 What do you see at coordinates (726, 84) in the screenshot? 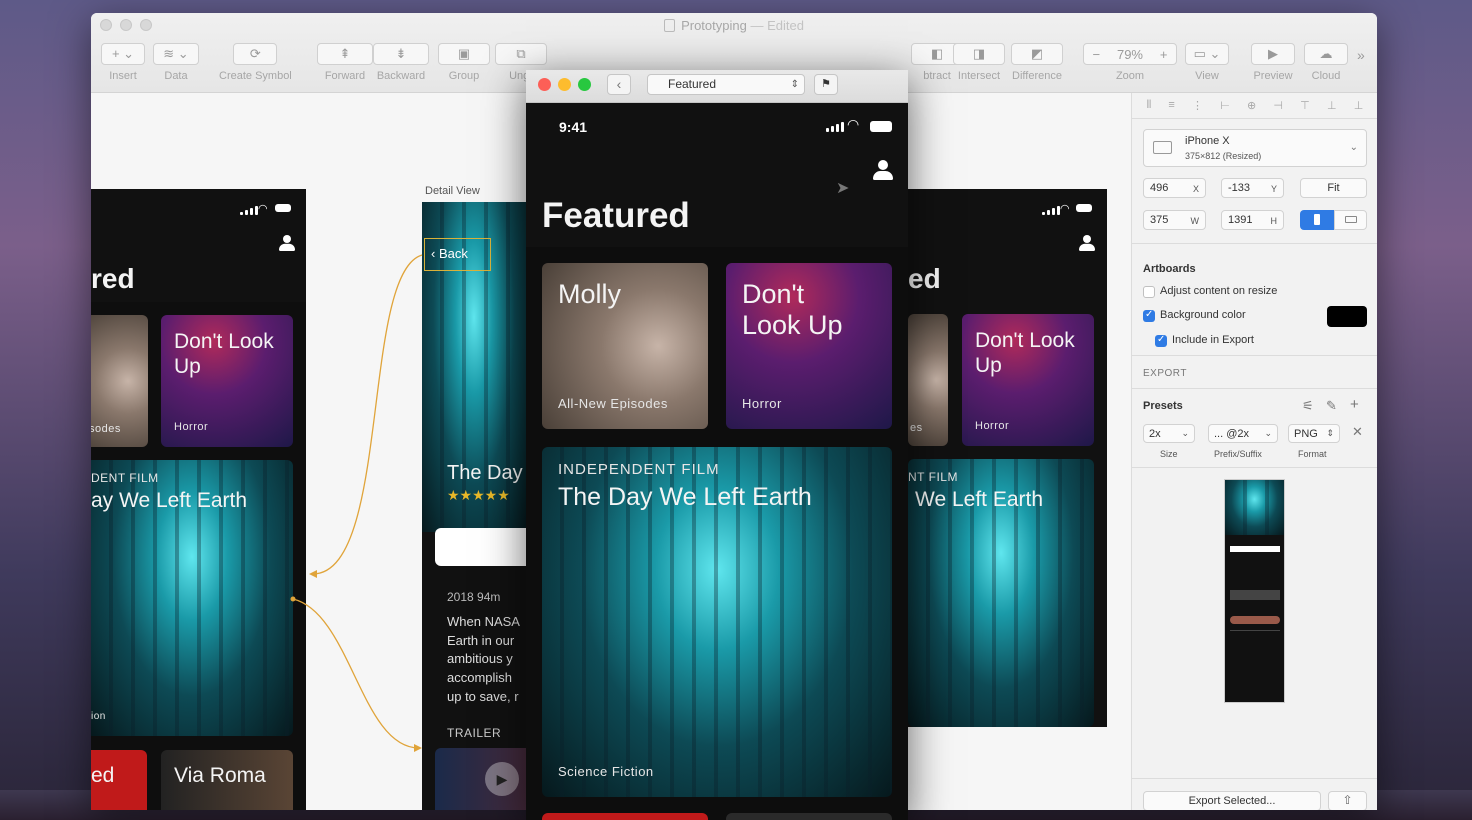
I see `artboard-select: Featured ⇕` at bounding box center [726, 84].